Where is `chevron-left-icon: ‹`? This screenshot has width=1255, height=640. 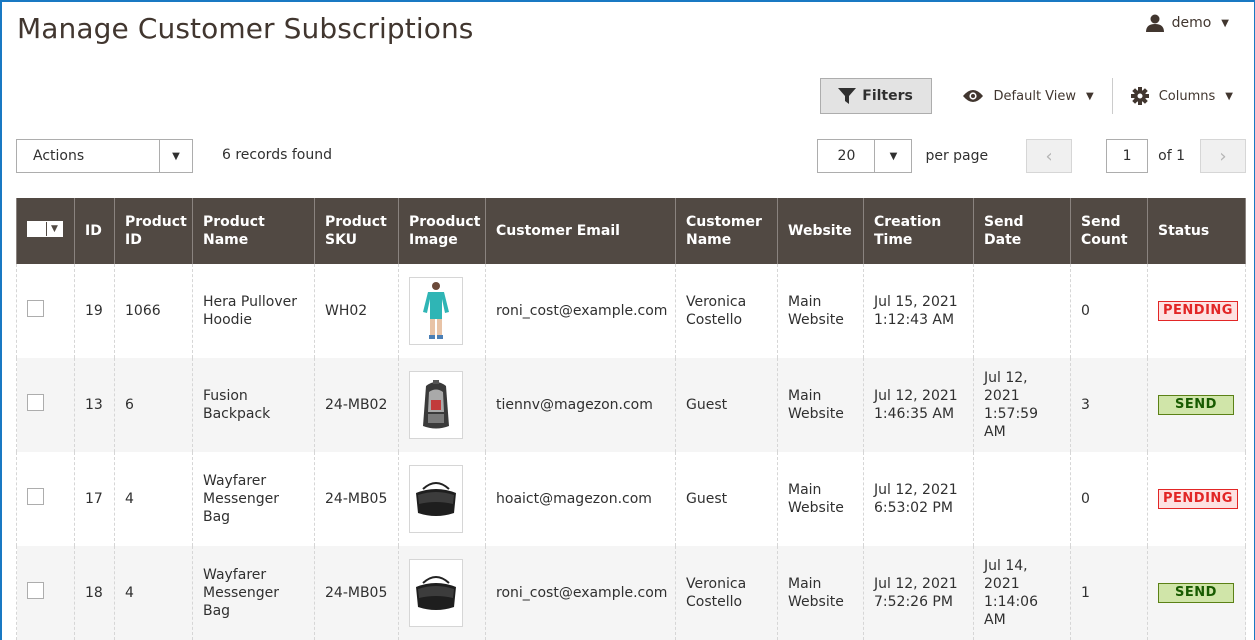
chevron-left-icon: ‹ is located at coordinates (1049, 156).